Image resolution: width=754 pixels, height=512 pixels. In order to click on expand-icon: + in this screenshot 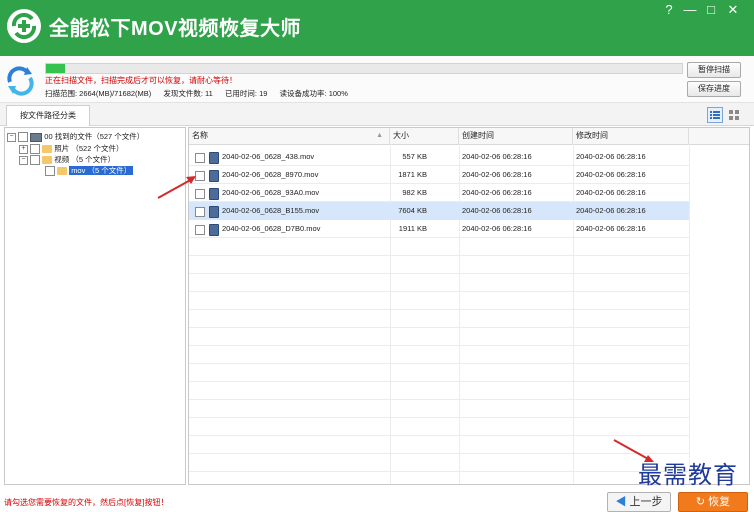, I will do `click(23, 149)`.